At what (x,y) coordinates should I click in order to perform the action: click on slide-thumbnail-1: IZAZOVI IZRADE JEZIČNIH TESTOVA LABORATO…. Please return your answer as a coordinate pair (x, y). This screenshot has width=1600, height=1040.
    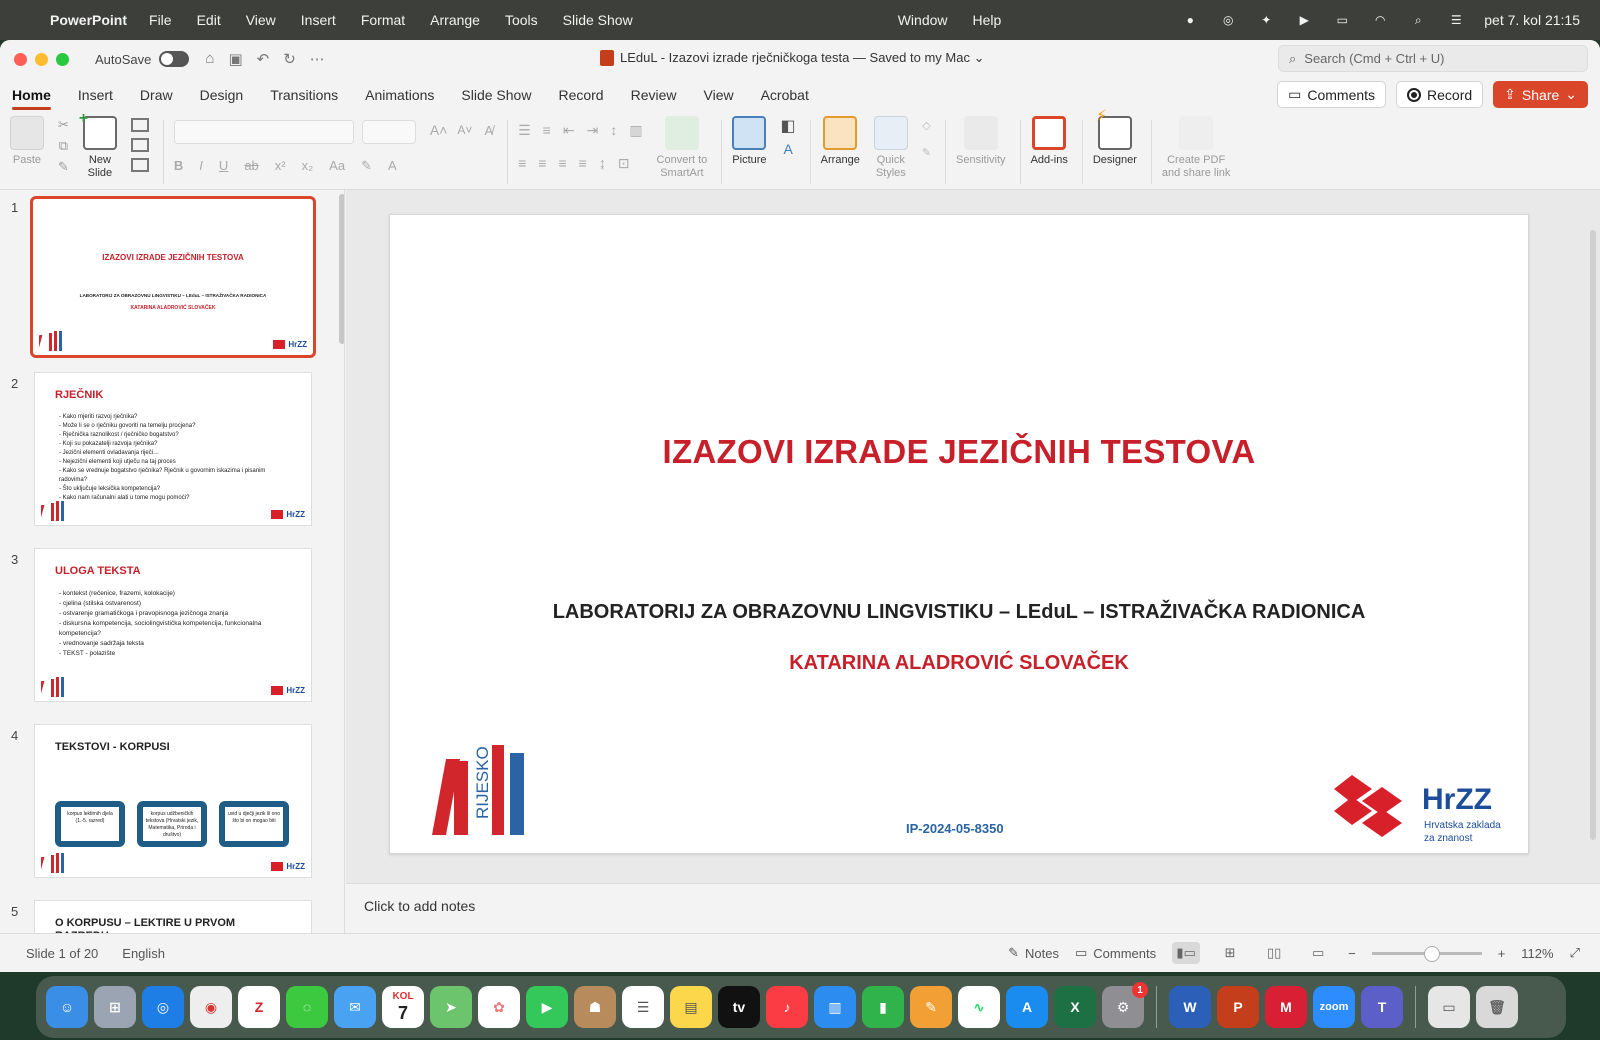
    Looking at the image, I should click on (173, 277).